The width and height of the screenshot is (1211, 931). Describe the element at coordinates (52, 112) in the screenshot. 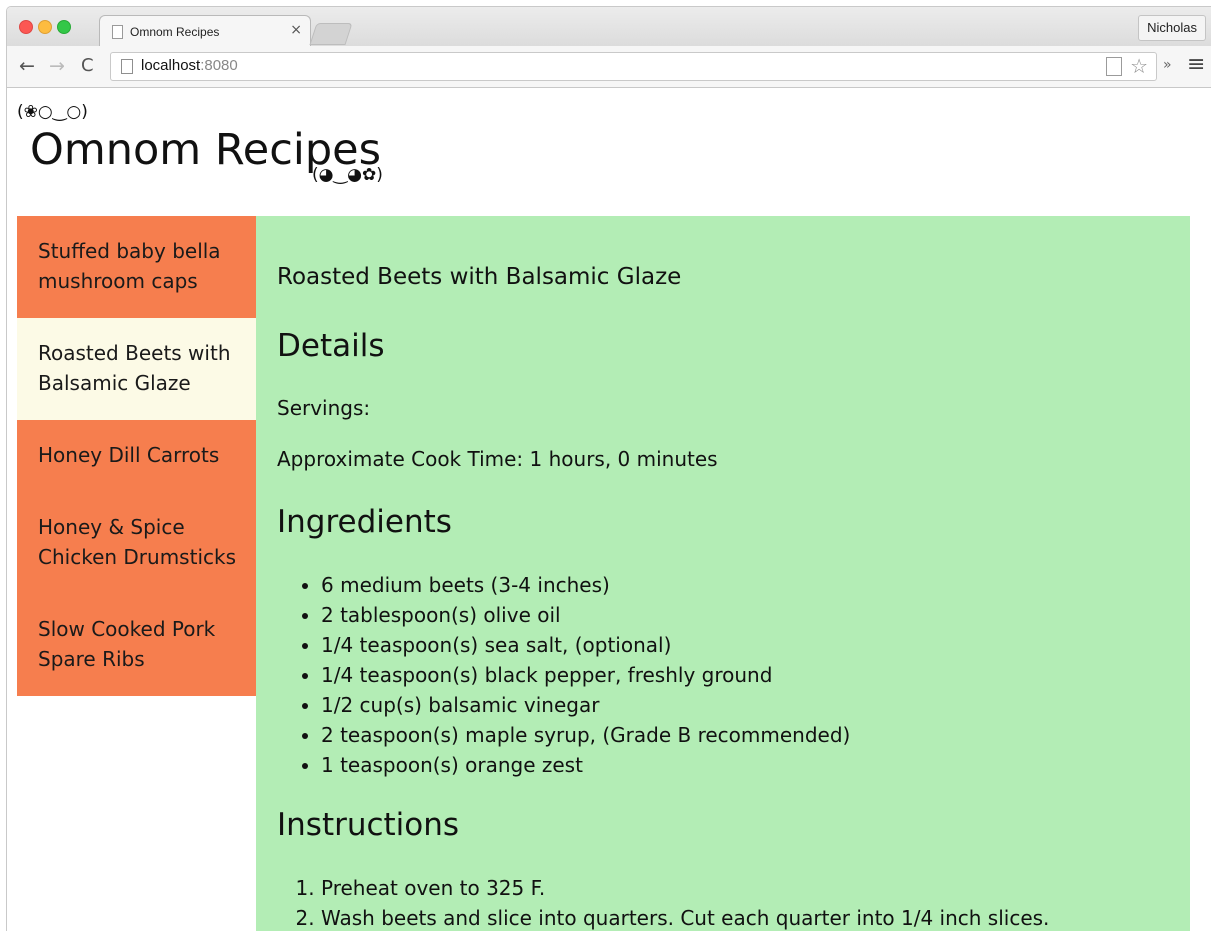

I see `kaomoji-top: (❀○‿○)` at that location.